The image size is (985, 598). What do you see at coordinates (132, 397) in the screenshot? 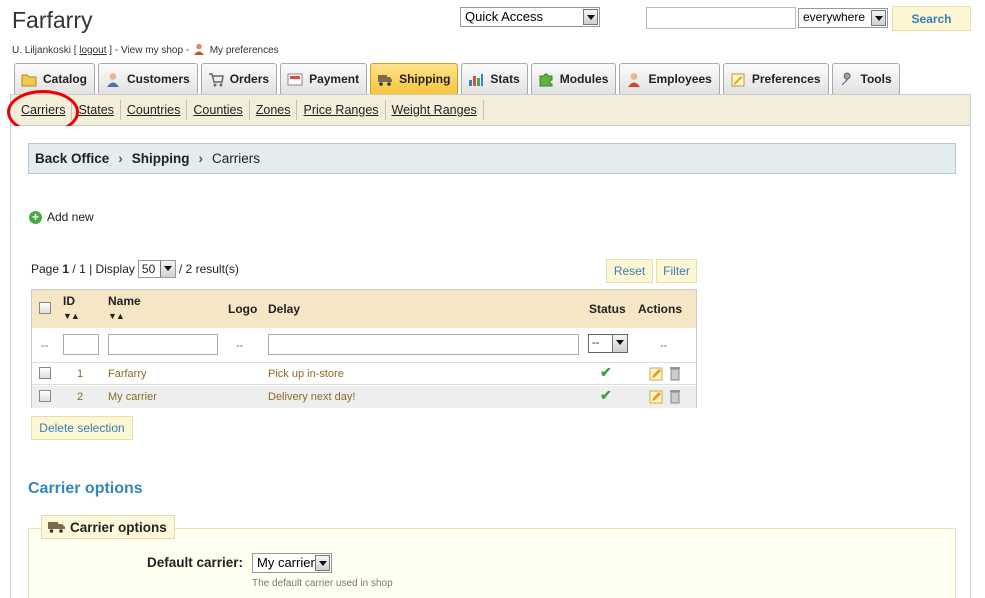
I see `row-name: My carrier` at bounding box center [132, 397].